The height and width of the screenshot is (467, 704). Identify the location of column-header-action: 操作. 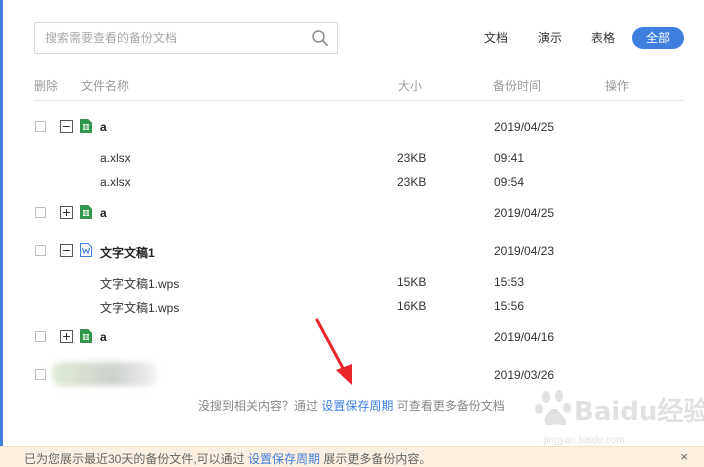
(617, 86).